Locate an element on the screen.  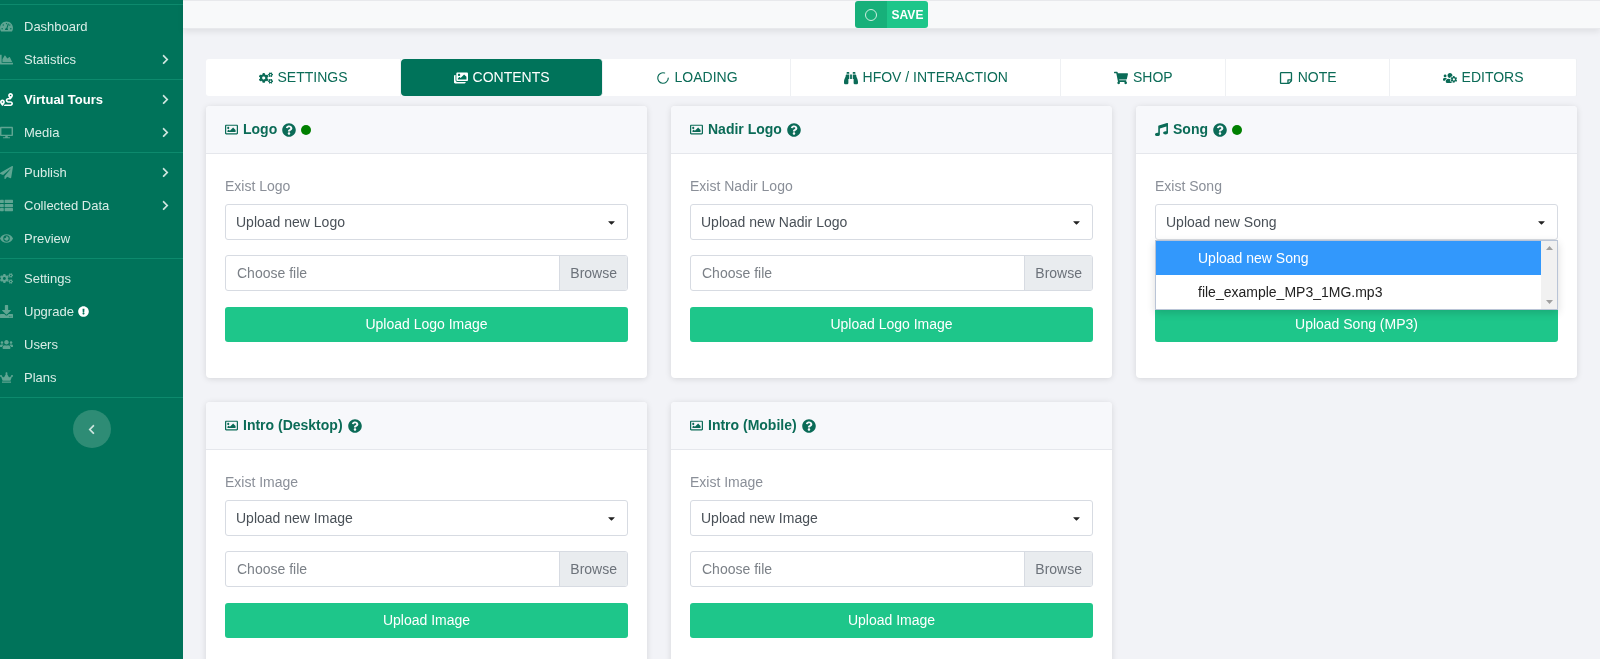
sidebar-item: Dashboard is located at coordinates (91, 26).